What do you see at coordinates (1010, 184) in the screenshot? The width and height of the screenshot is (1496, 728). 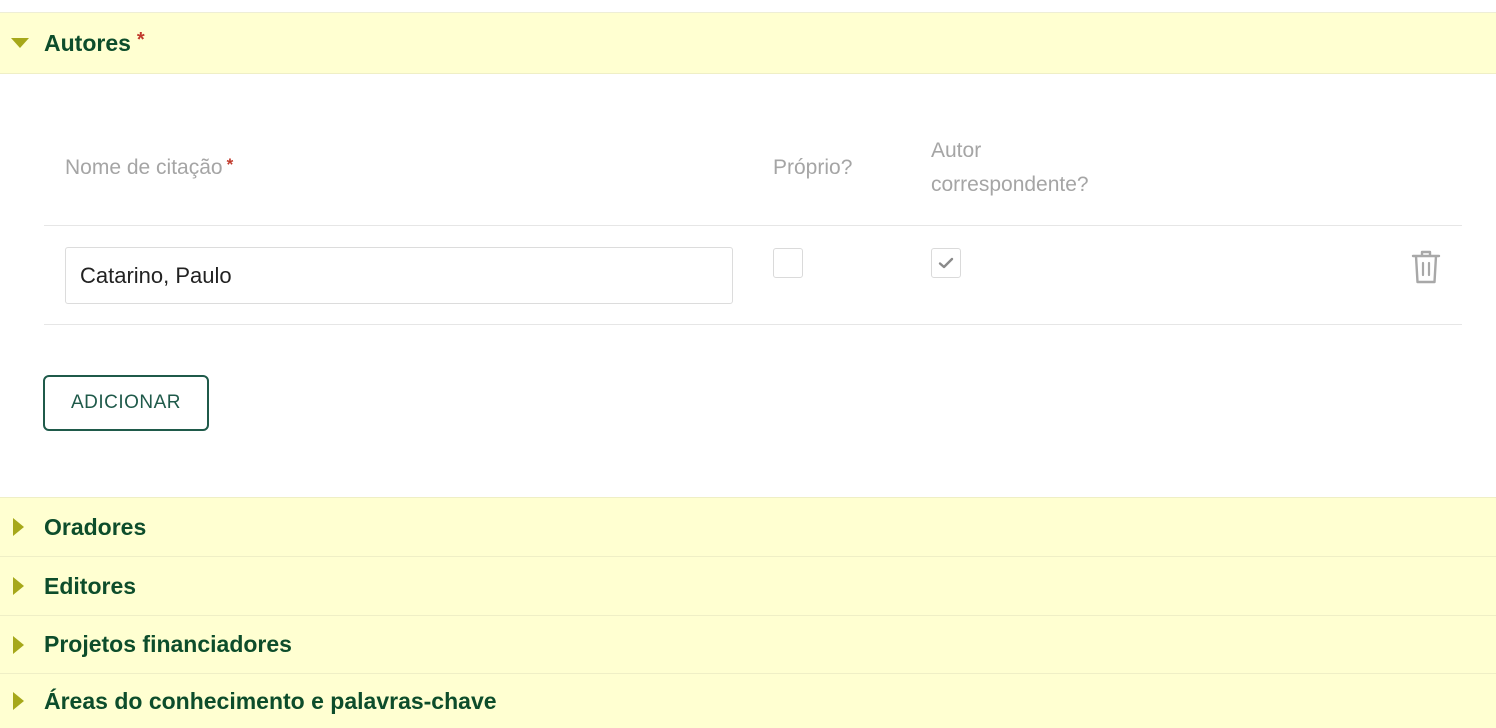 I see `column-header-corresponding-line2: correspondente?` at bounding box center [1010, 184].